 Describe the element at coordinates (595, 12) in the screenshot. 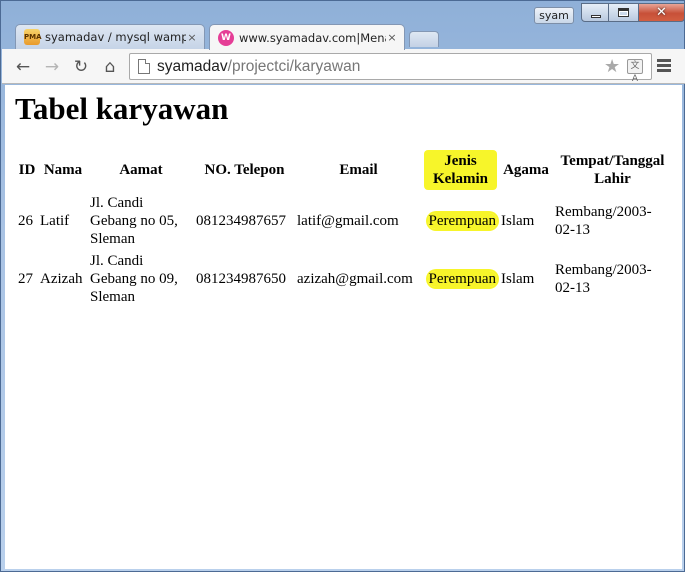

I see `minimize-button` at that location.